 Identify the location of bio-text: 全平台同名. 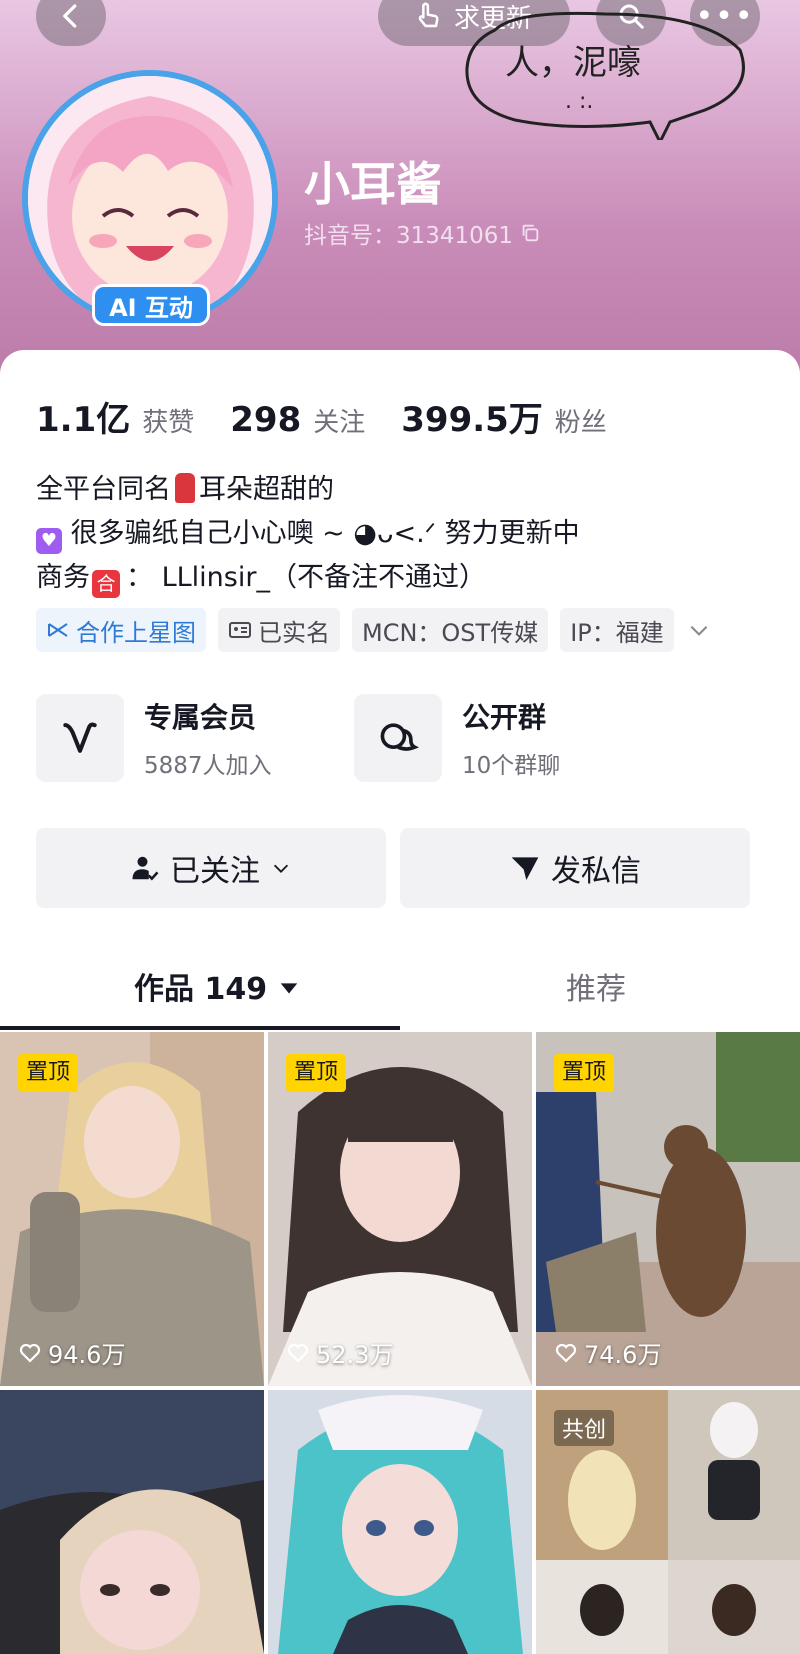
(103, 489).